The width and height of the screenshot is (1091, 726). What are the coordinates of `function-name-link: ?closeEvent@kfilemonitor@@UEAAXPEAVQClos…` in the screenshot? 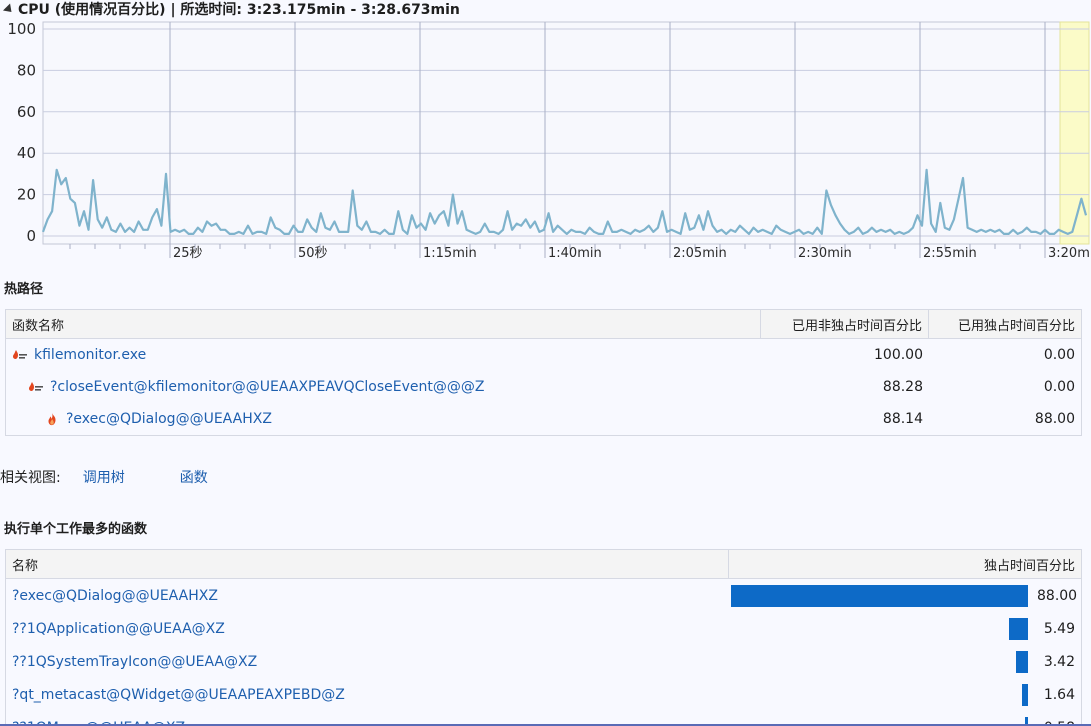 It's located at (267, 387).